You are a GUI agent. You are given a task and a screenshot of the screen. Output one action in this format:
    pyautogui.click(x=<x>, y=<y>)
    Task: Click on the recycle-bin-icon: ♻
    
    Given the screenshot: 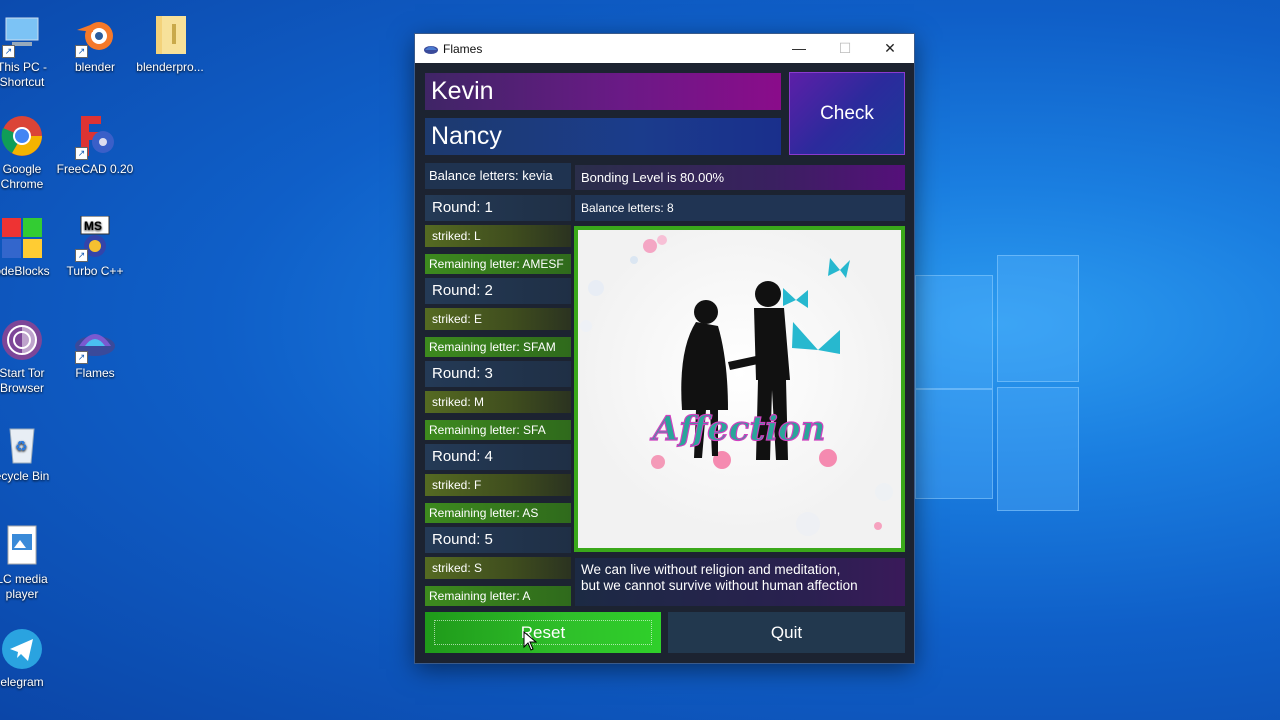 What is the action you would take?
    pyautogui.click(x=22, y=443)
    